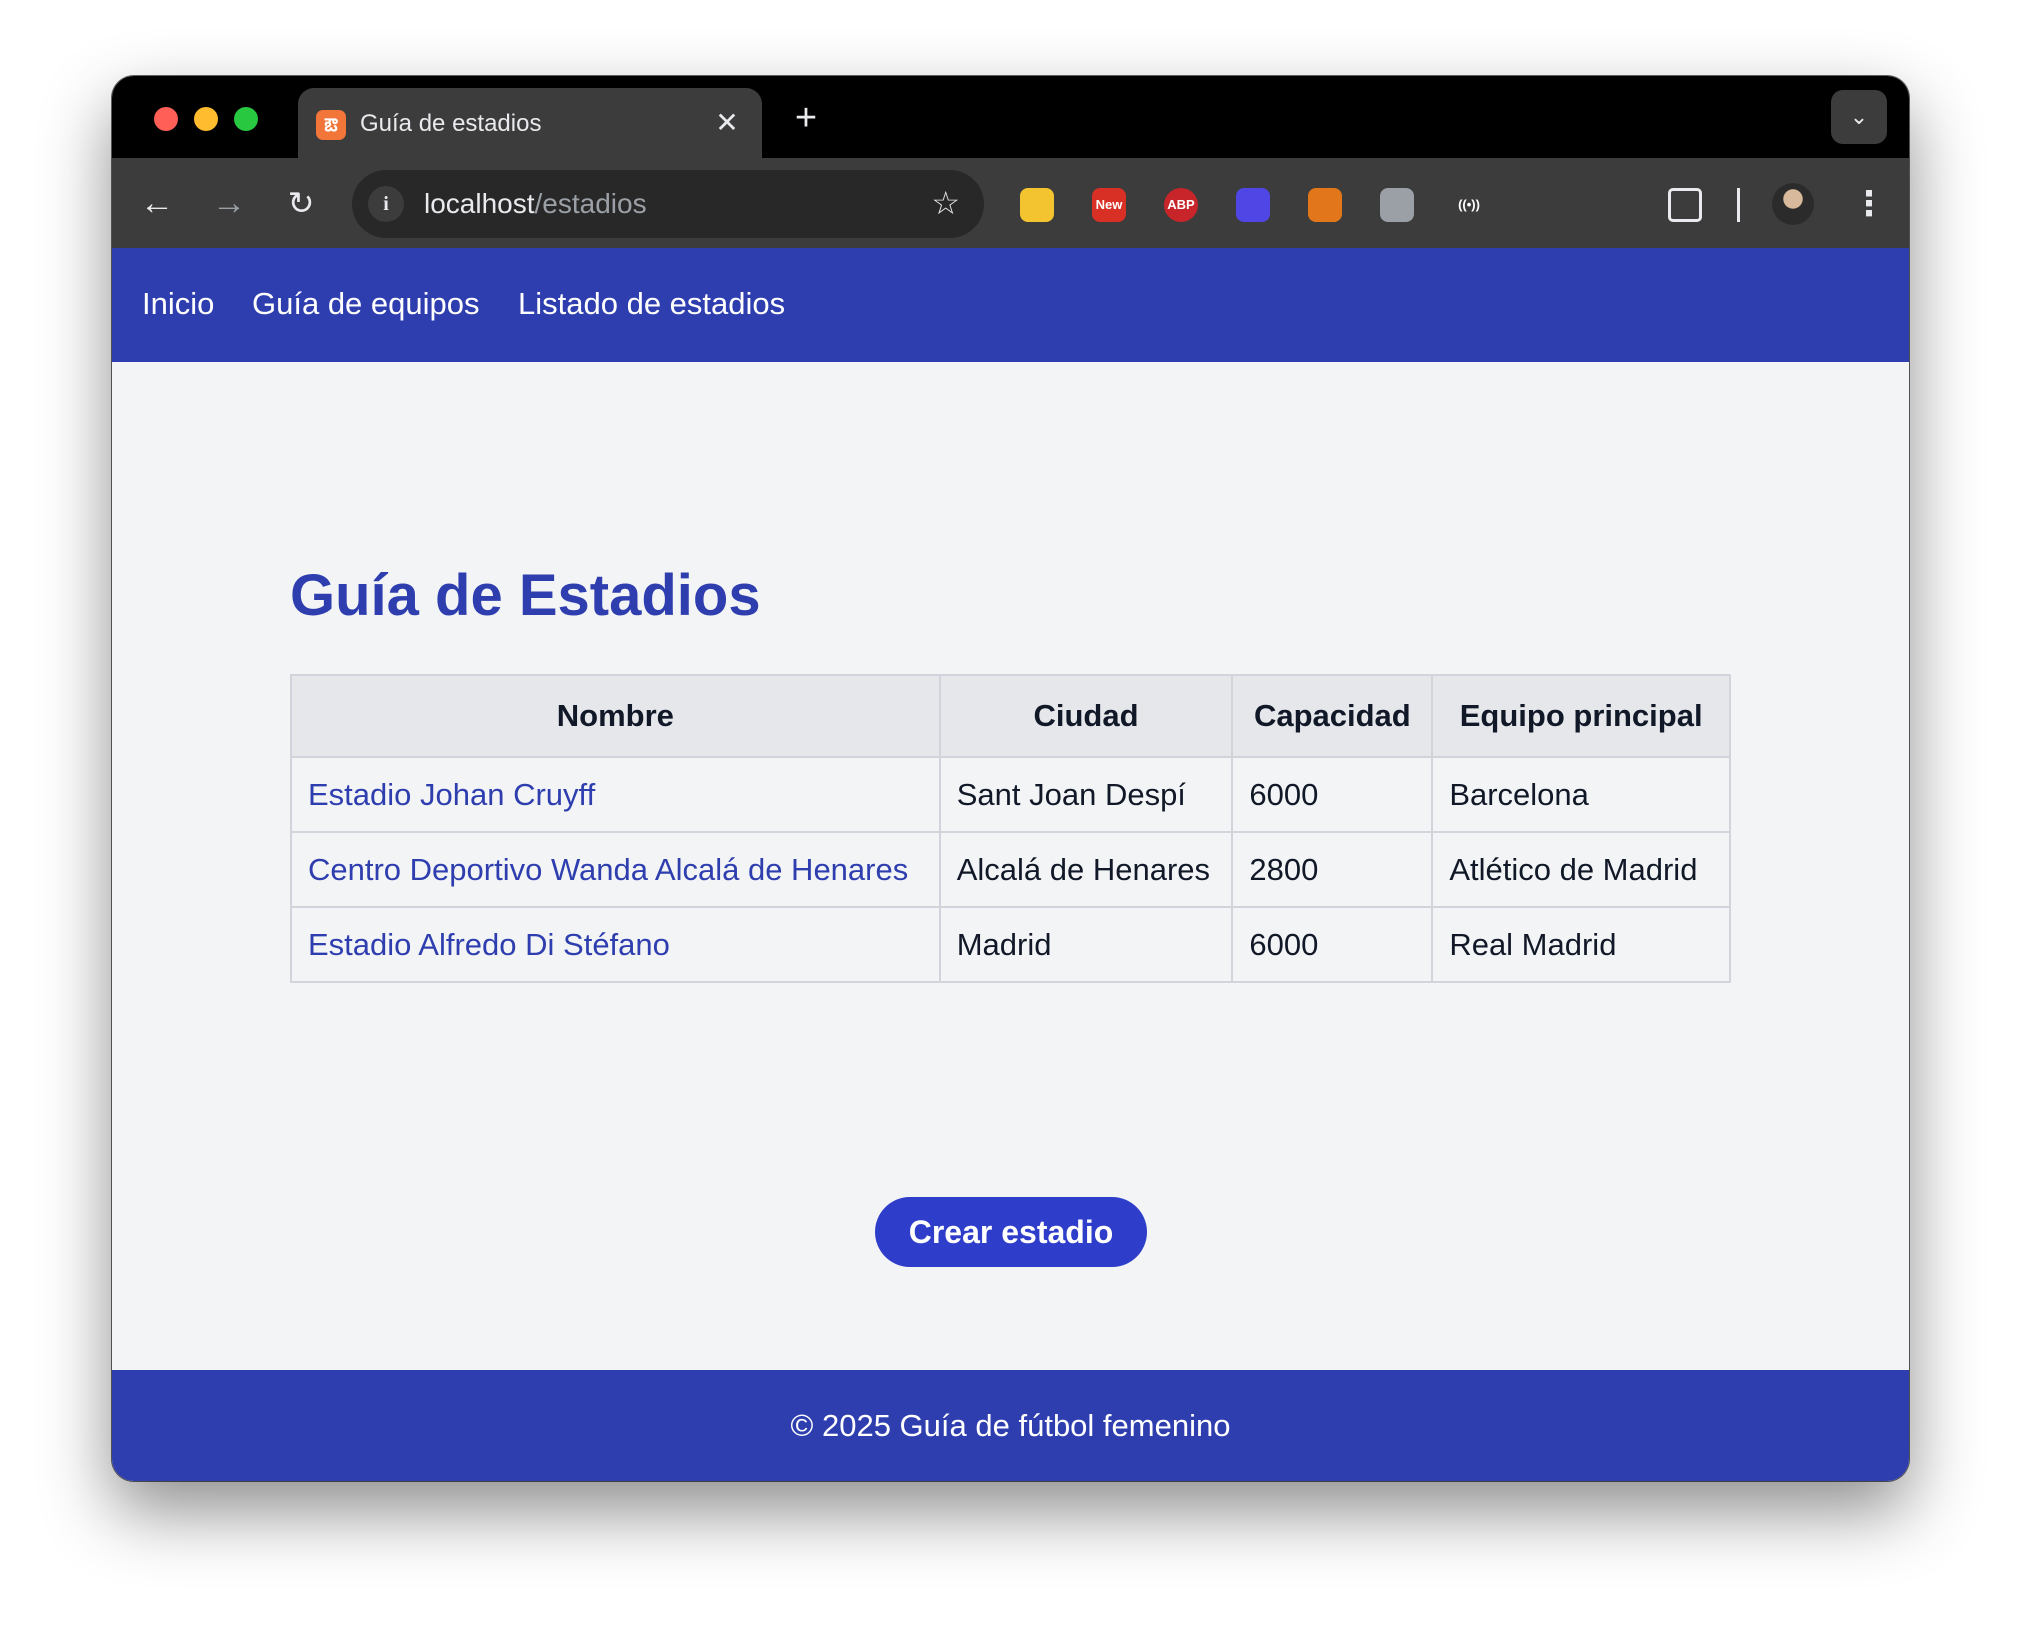 This screenshot has width=2020, height=1630. What do you see at coordinates (525, 595) in the screenshot?
I see `page-title: Guía de Estadios` at bounding box center [525, 595].